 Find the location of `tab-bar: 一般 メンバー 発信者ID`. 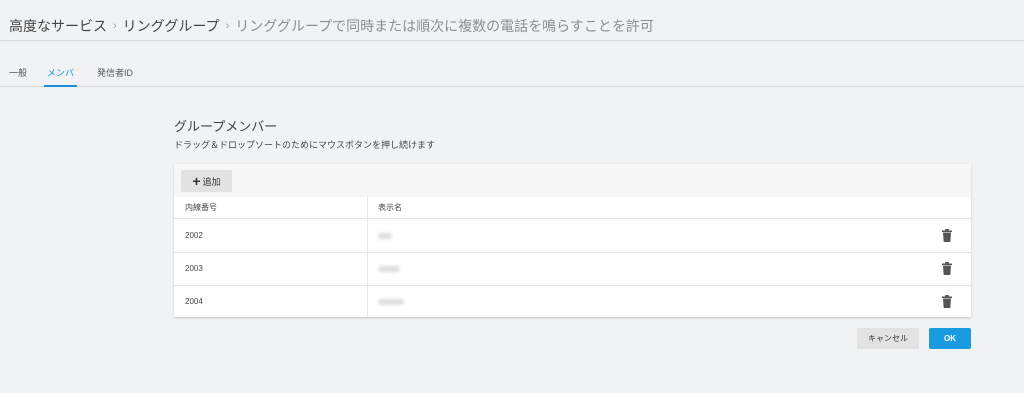

tab-bar: 一般 メンバー 発信者ID is located at coordinates (512, 76).